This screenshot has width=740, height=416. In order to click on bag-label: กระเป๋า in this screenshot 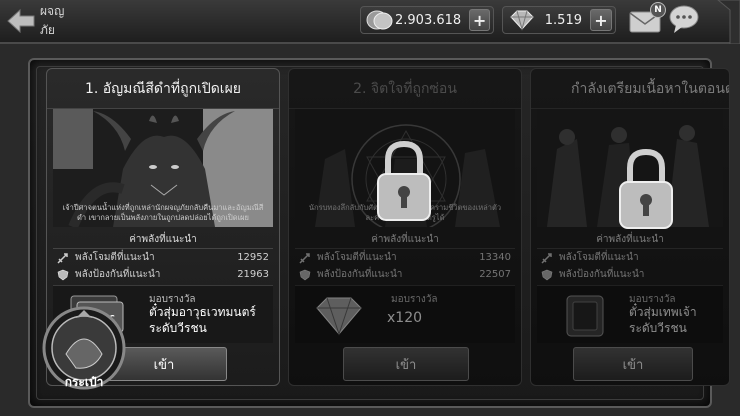, I will do `click(84, 382)`.